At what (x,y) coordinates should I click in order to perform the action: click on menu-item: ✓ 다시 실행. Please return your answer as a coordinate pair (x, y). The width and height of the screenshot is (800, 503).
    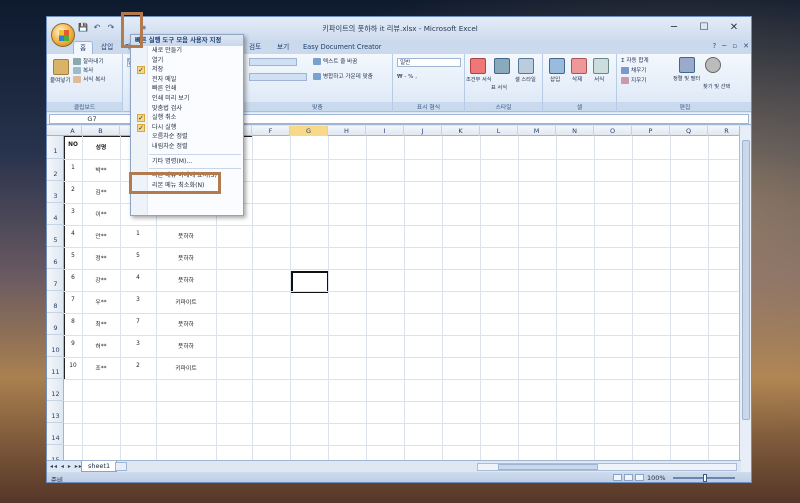
    Looking at the image, I should click on (187, 128).